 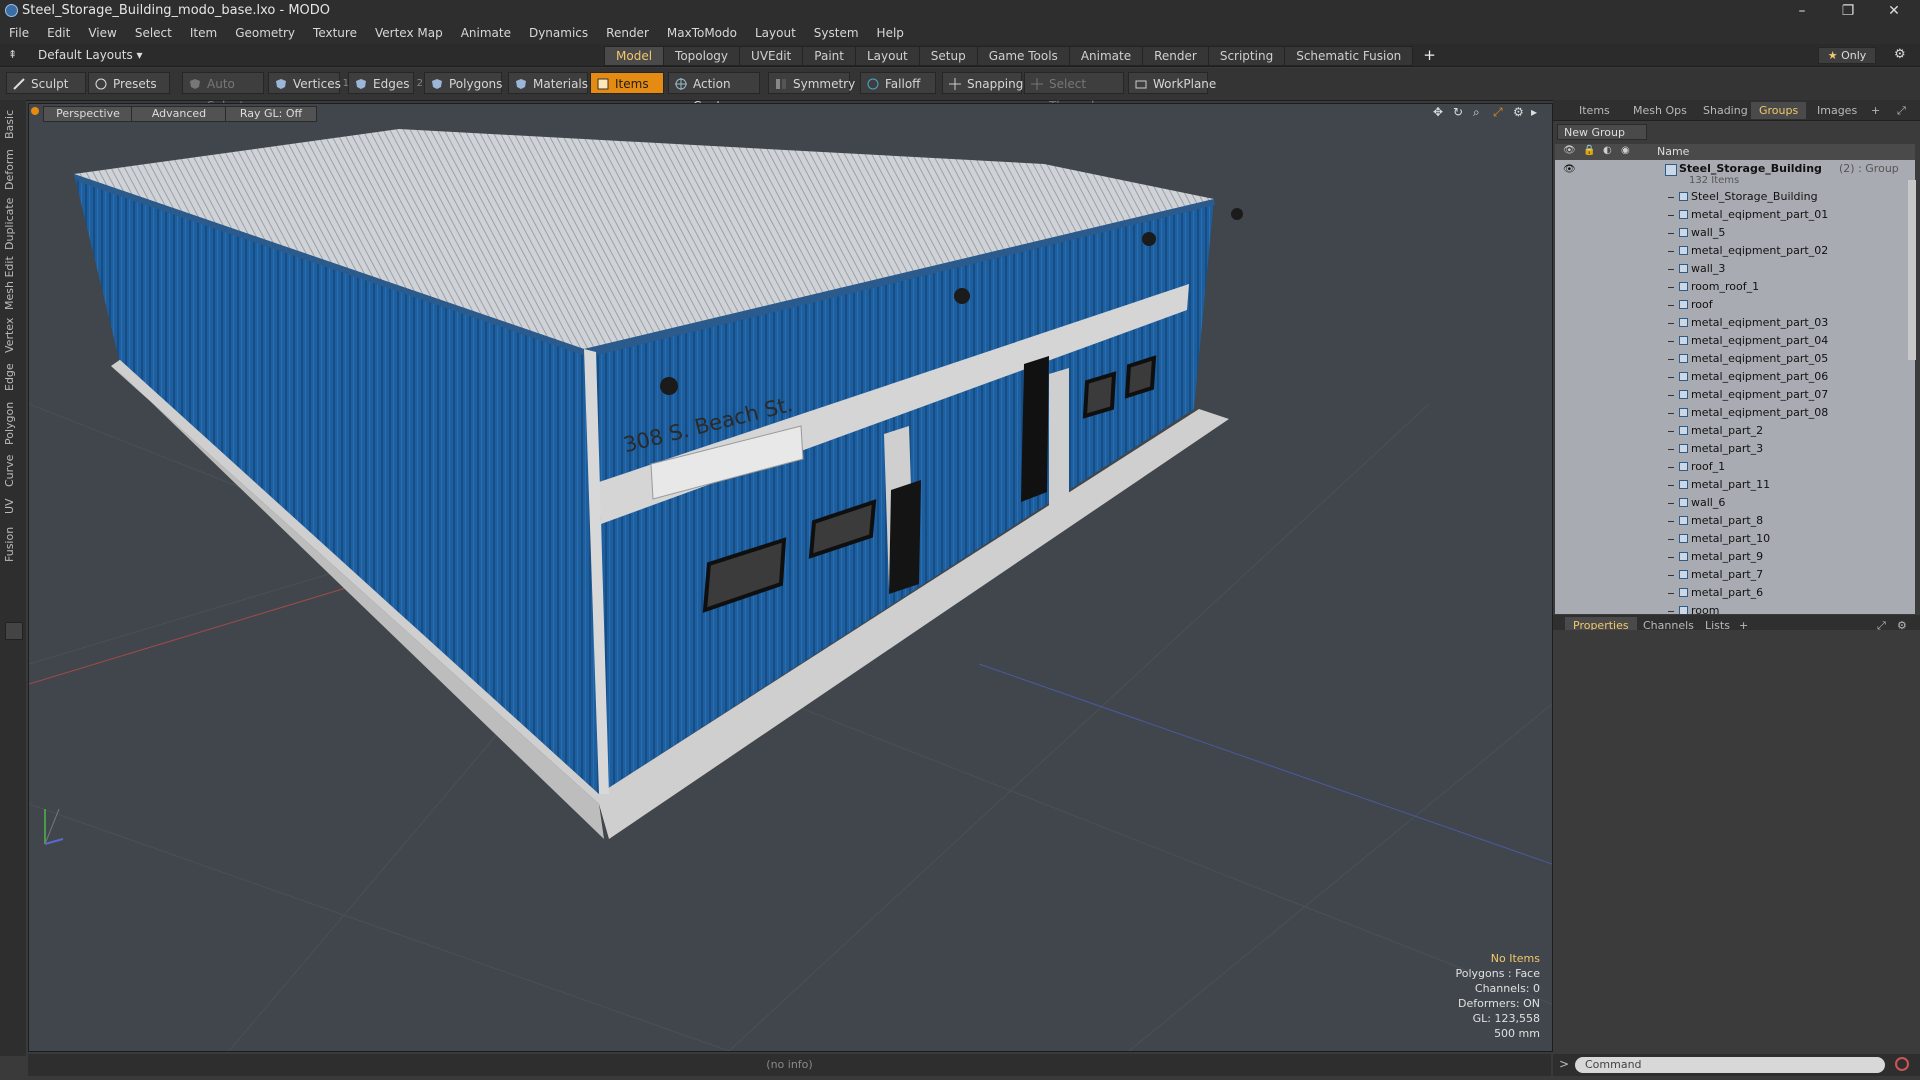 I want to click on record-icon, so click(x=1902, y=1064).